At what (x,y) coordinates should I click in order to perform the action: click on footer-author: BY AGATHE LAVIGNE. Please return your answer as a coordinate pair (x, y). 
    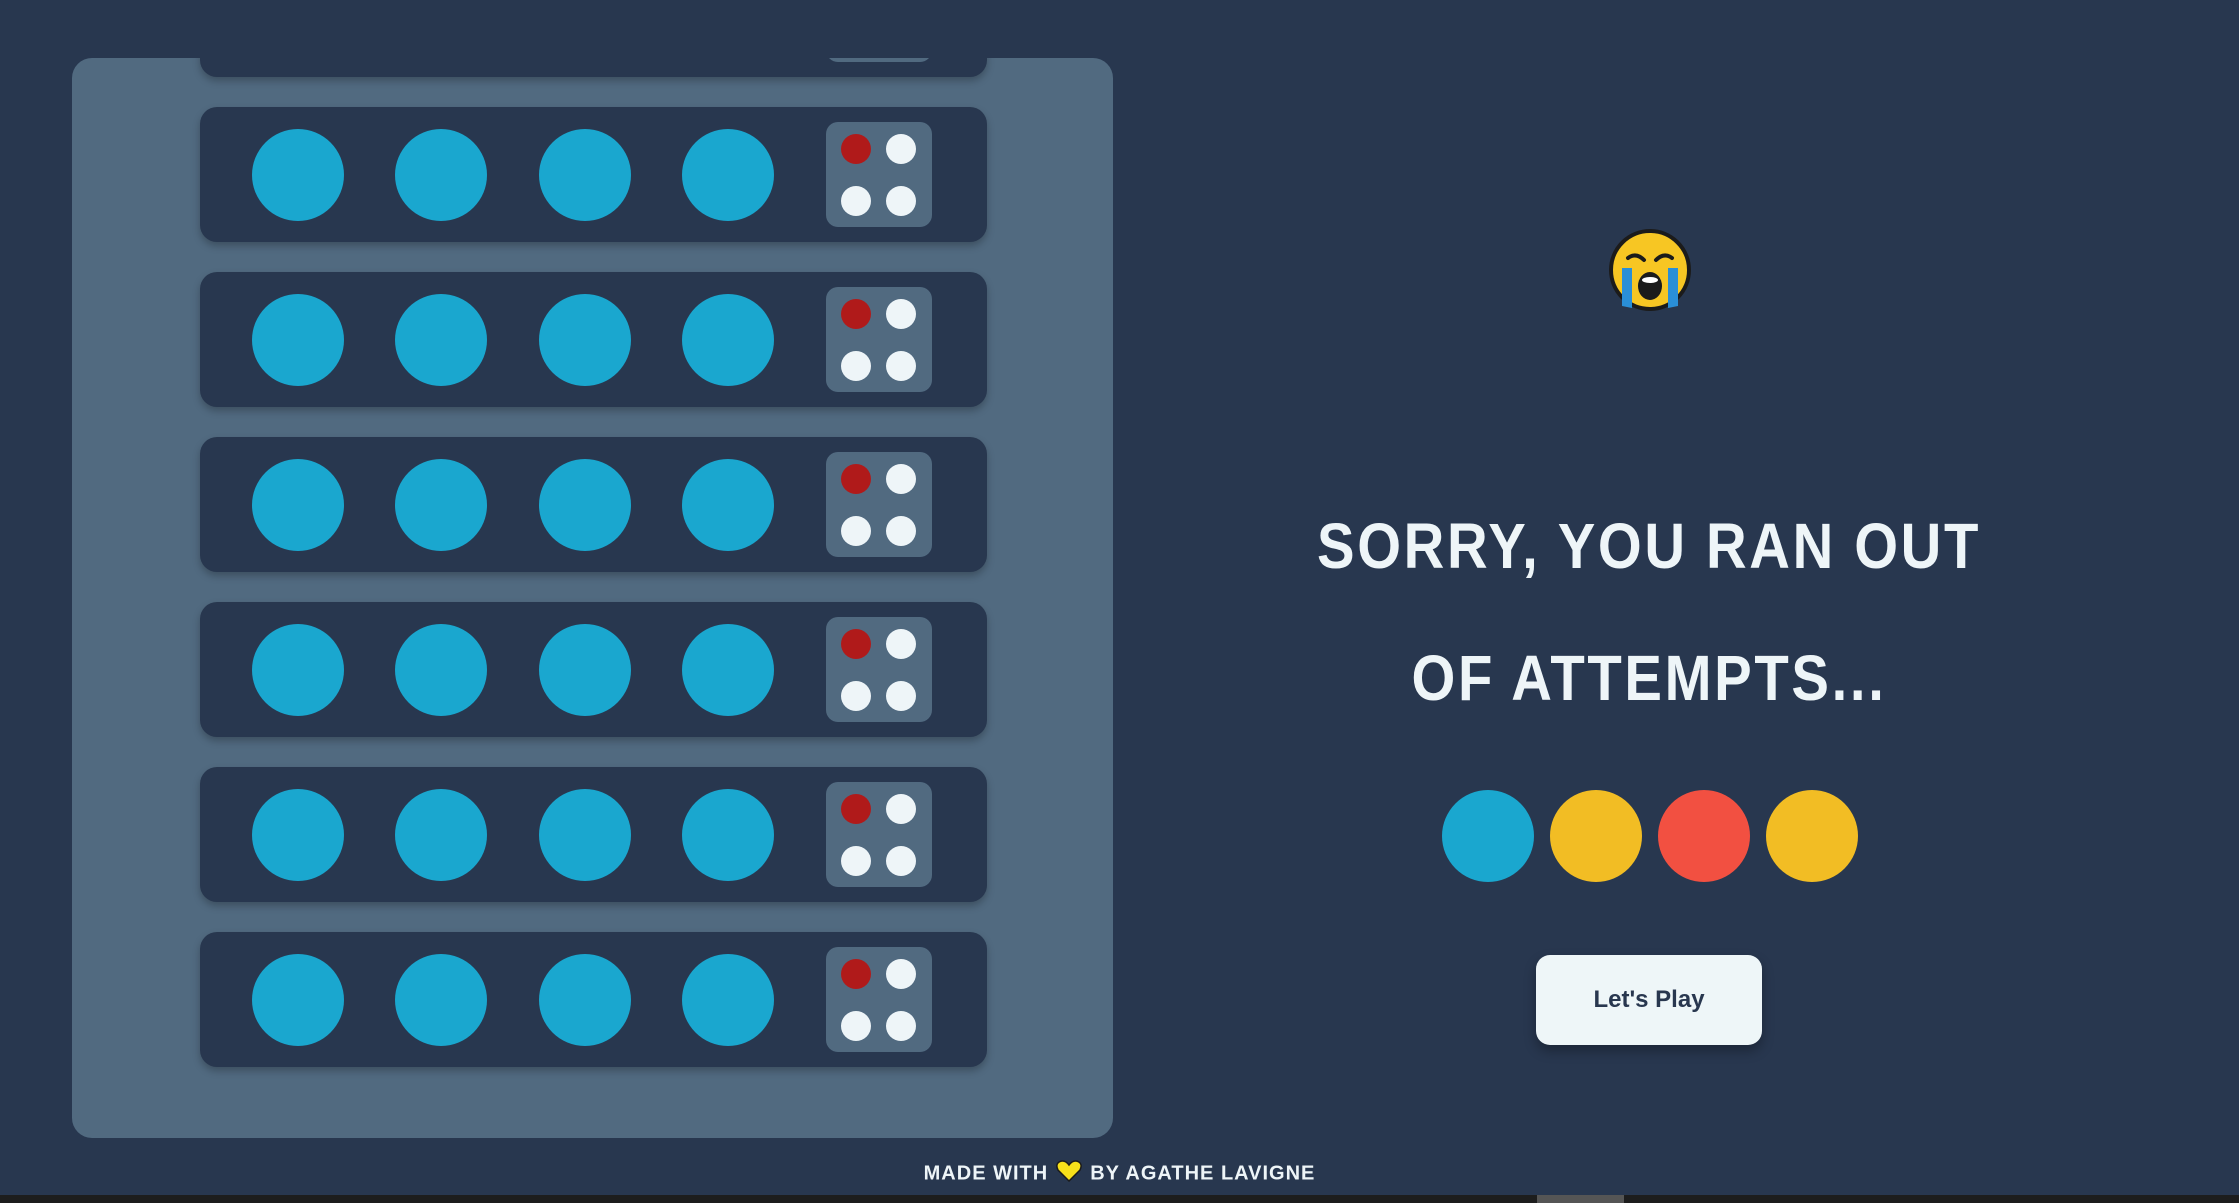
    Looking at the image, I should click on (1203, 1173).